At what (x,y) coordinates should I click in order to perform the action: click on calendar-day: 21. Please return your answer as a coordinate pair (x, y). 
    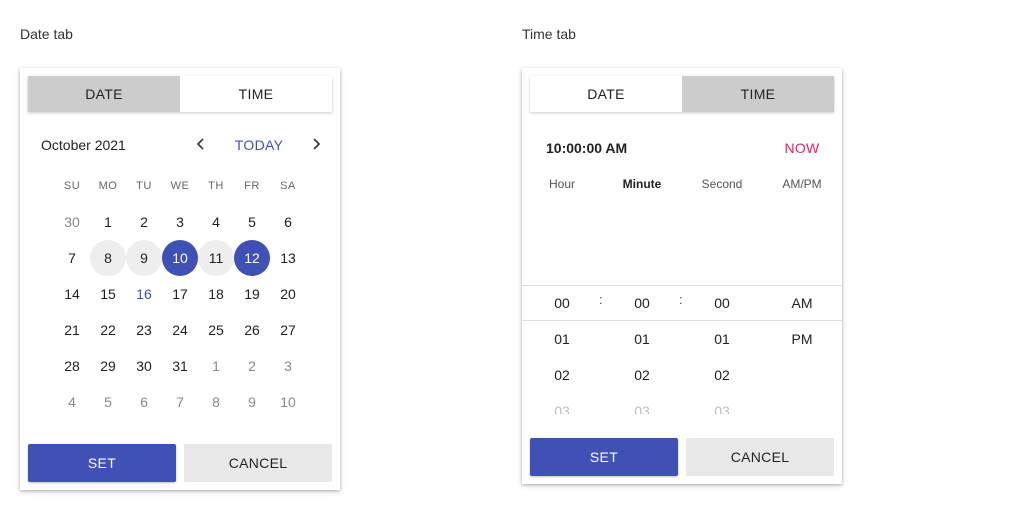
    Looking at the image, I should click on (72, 330).